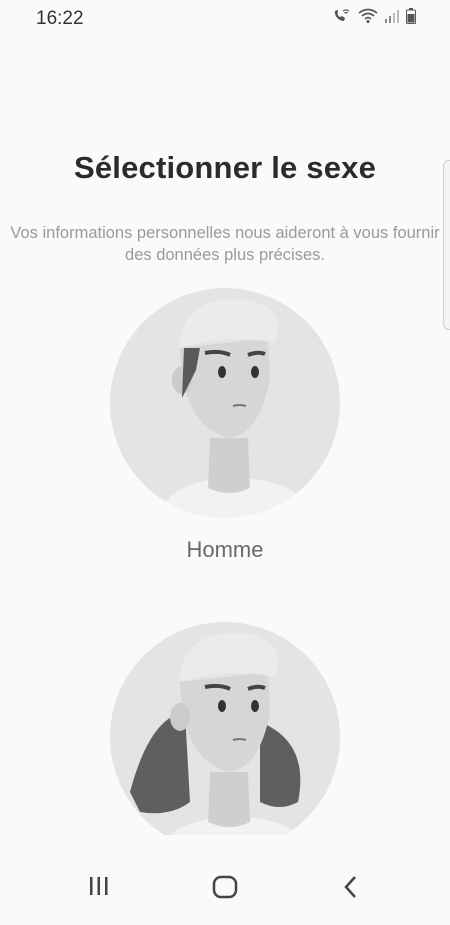 Image resolution: width=450 pixels, height=925 pixels. What do you see at coordinates (99, 888) in the screenshot?
I see `recent-apps-icon` at bounding box center [99, 888].